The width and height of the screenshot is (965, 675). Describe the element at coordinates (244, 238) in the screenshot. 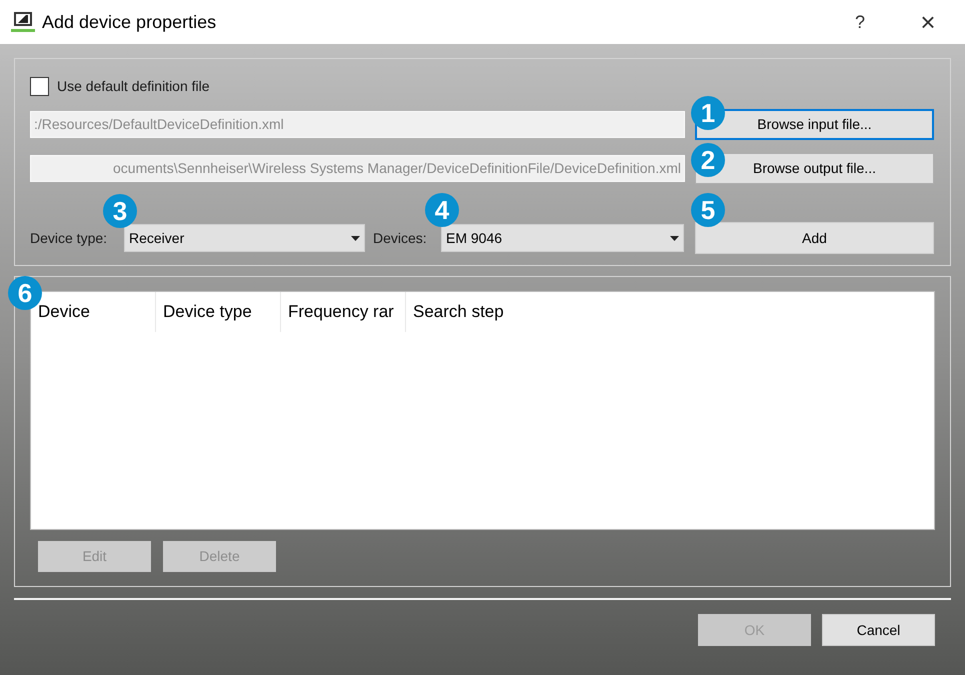

I see `dropdown: Receiver` at that location.